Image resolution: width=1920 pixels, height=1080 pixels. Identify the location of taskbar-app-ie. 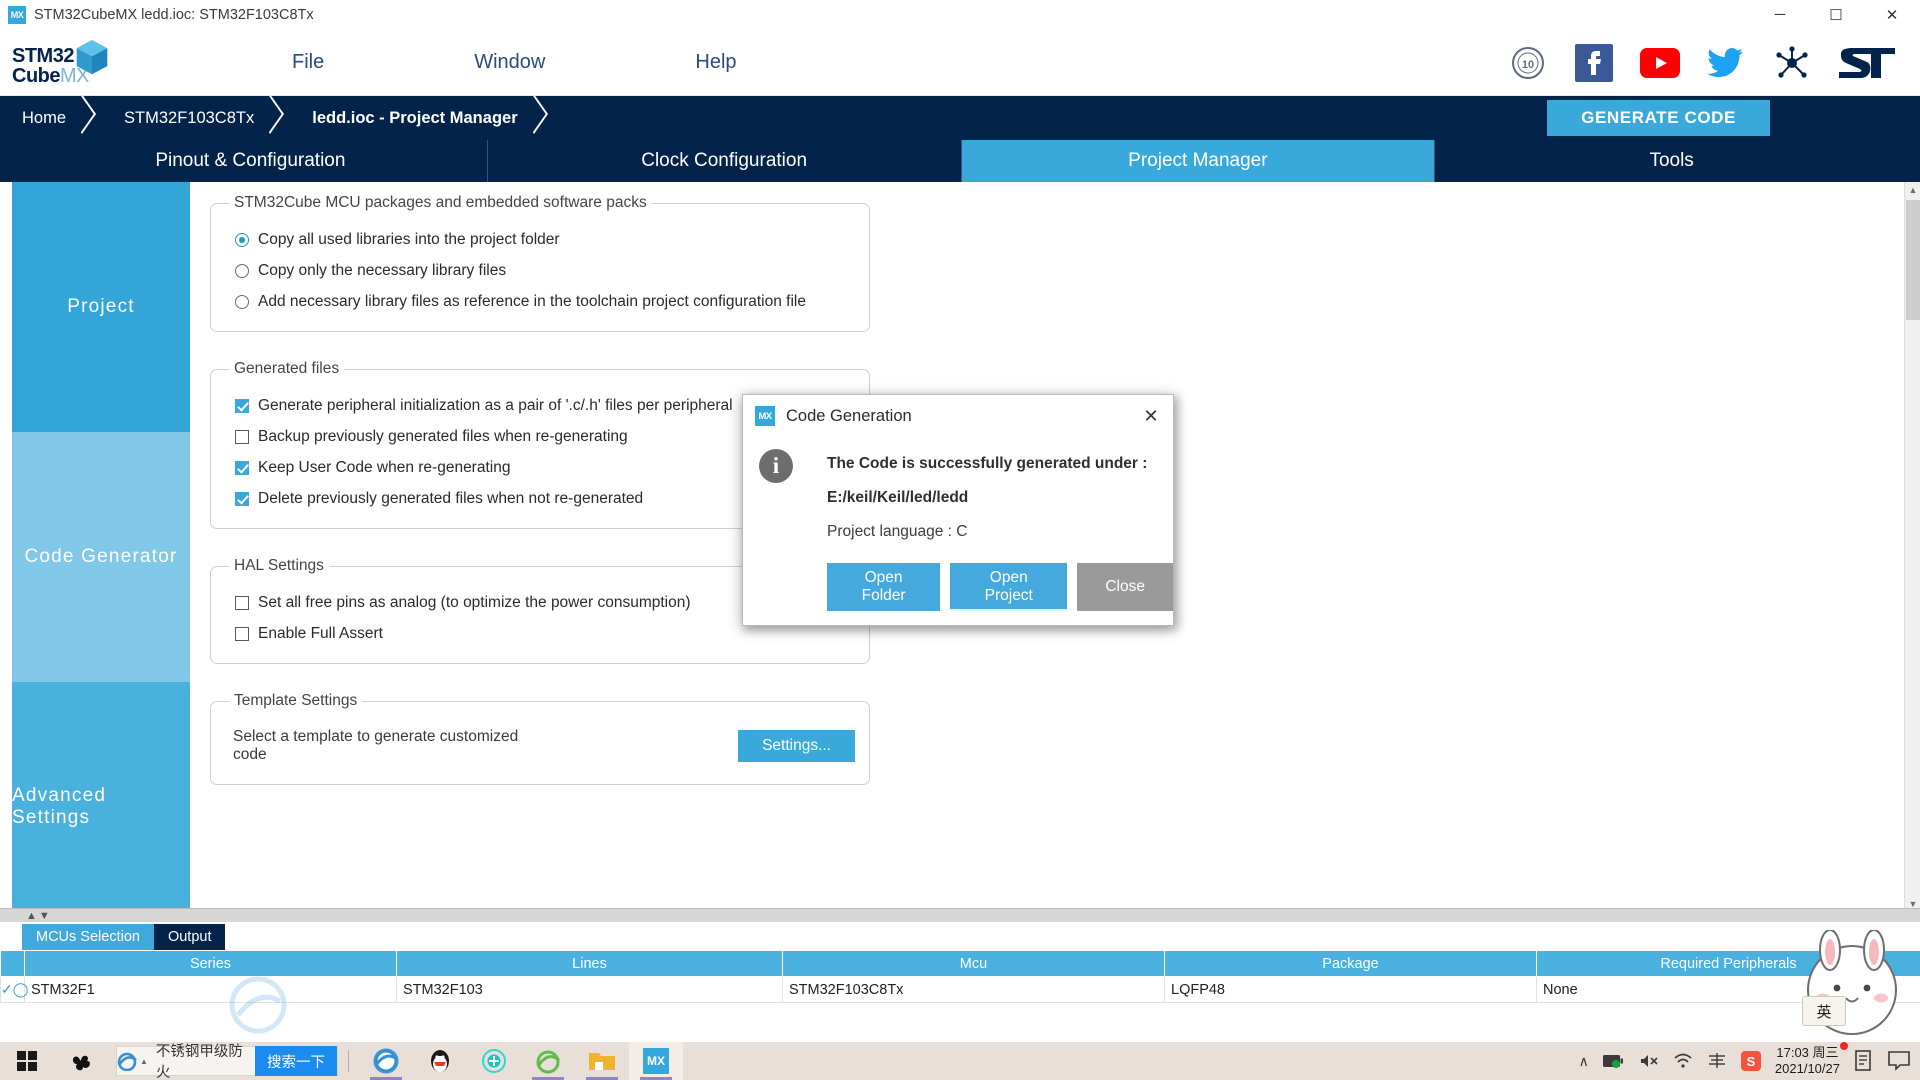
(548, 1061).